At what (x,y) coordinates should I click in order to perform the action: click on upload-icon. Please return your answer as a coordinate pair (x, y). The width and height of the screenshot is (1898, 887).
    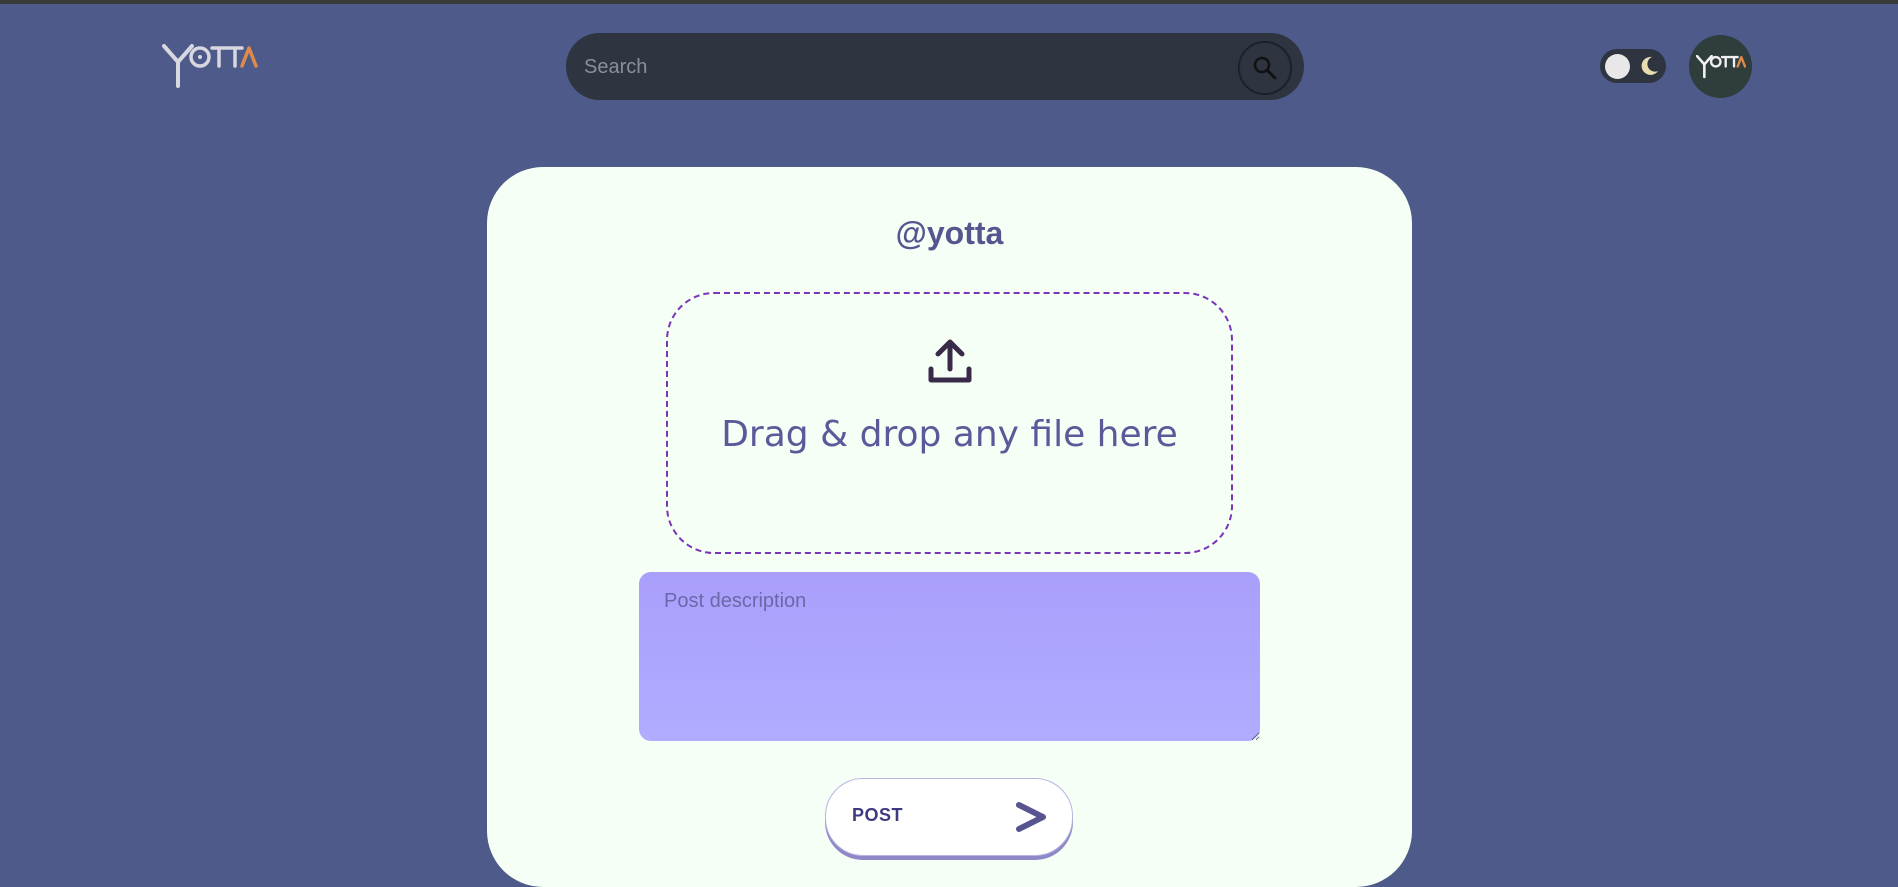
    Looking at the image, I should click on (950, 361).